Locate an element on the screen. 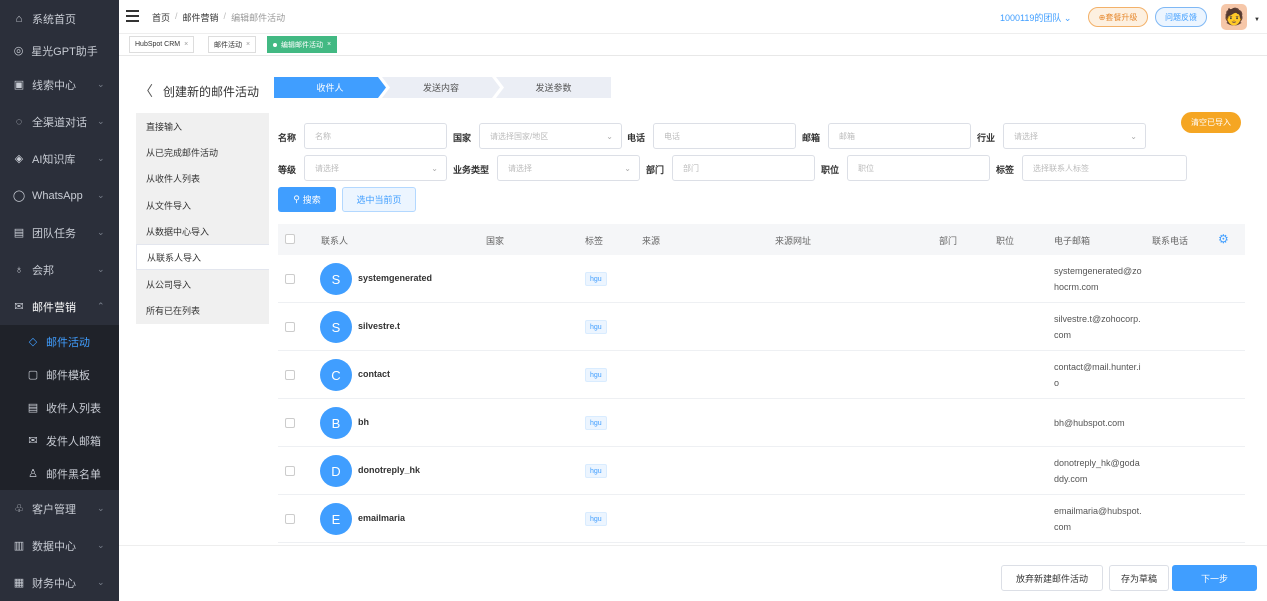 Image resolution: width=1267 pixels, height=601 pixels. sidebar-subitem-sender: ✉ 发件人邮箱 is located at coordinates (59, 440).